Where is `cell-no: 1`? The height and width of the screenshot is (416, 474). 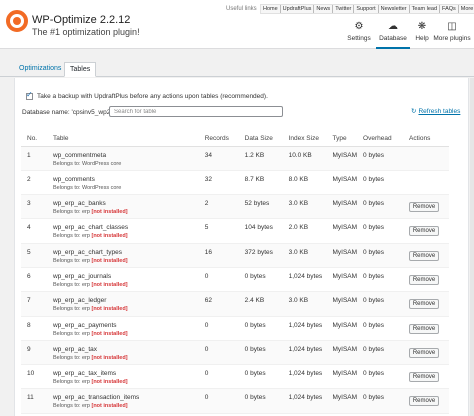 cell-no: 1 is located at coordinates (34, 158).